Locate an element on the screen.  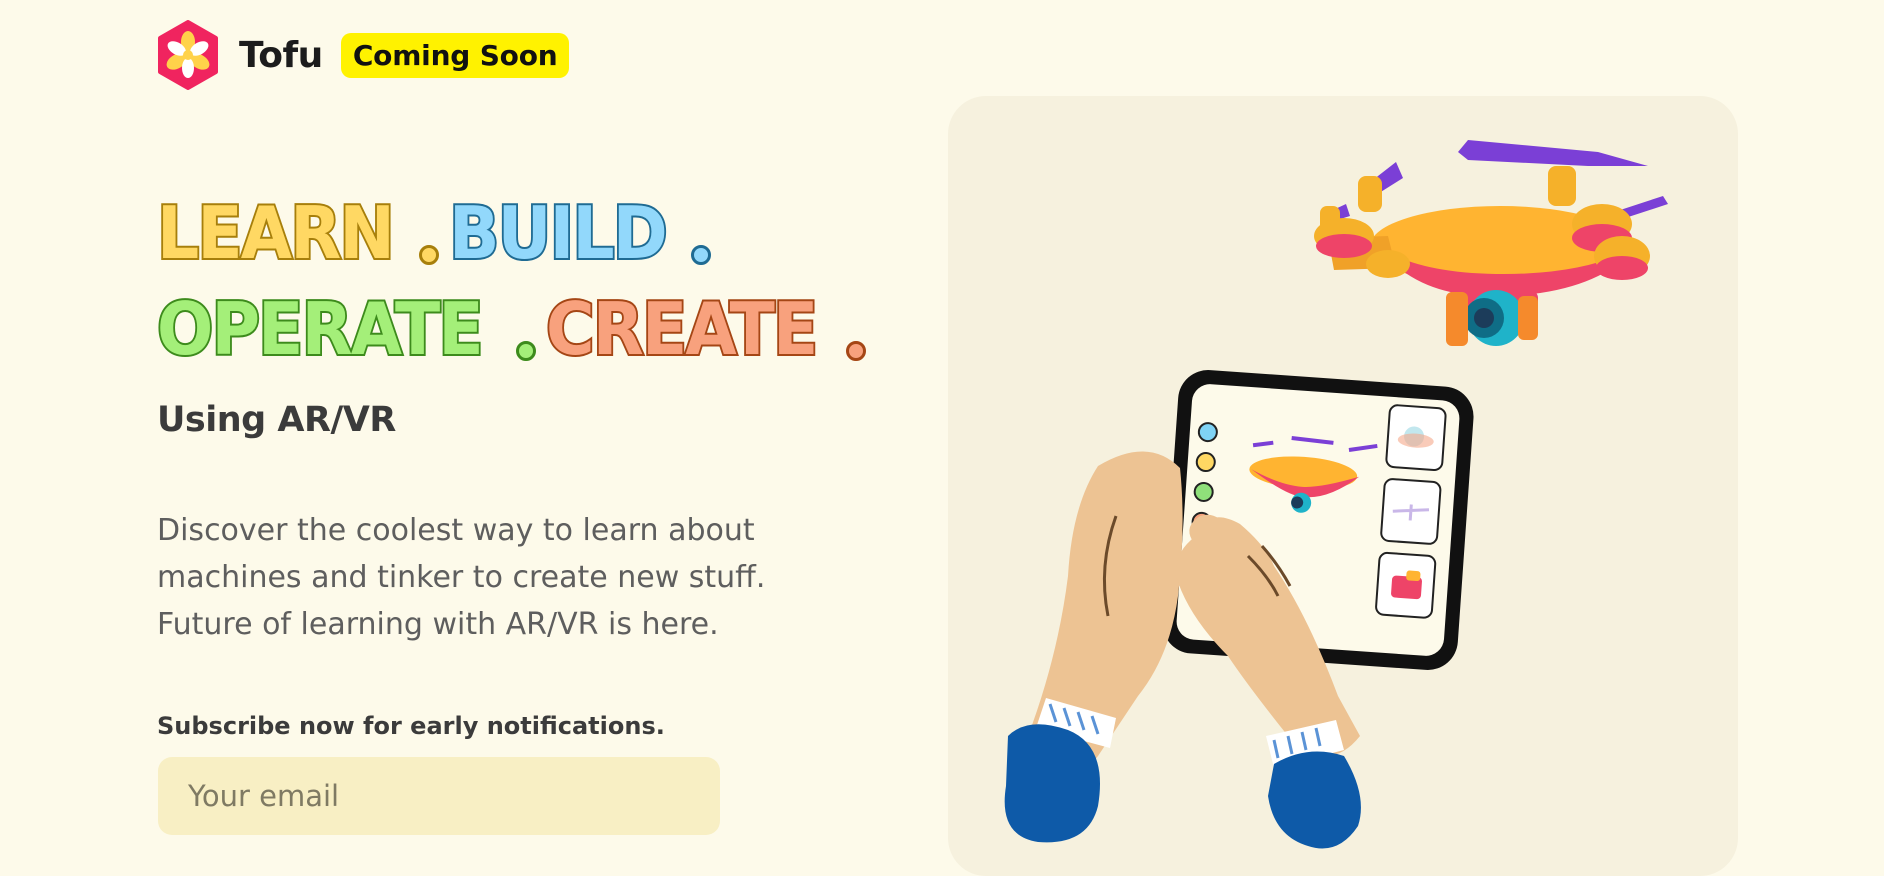
headline-word-learn: LEARN is located at coordinates (275, 233).